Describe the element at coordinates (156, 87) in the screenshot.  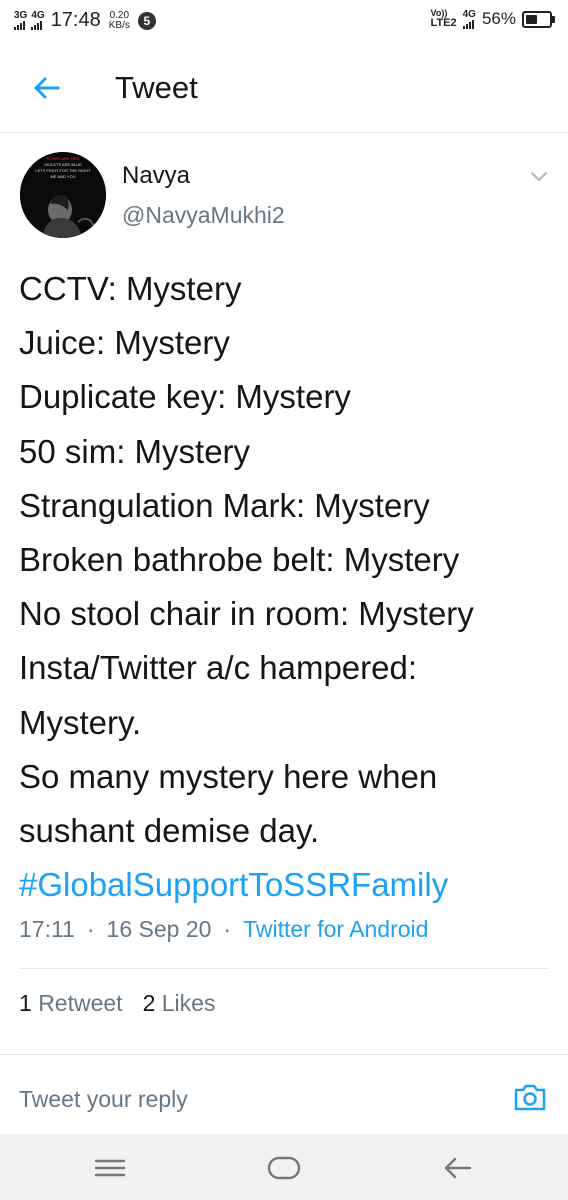
I see `page-title: Tweet` at that location.